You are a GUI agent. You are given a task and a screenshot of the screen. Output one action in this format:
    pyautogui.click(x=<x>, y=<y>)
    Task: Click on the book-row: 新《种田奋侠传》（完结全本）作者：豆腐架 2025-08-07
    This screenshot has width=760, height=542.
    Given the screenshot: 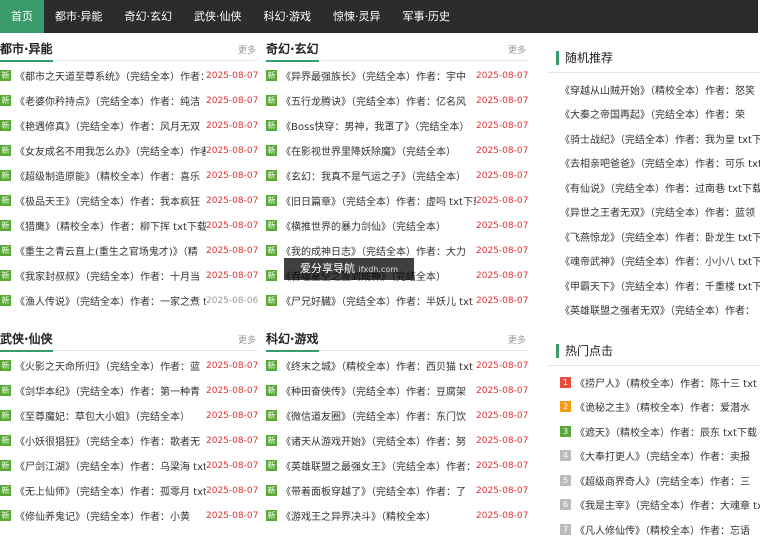 What is the action you would take?
    pyautogui.click(x=397, y=390)
    